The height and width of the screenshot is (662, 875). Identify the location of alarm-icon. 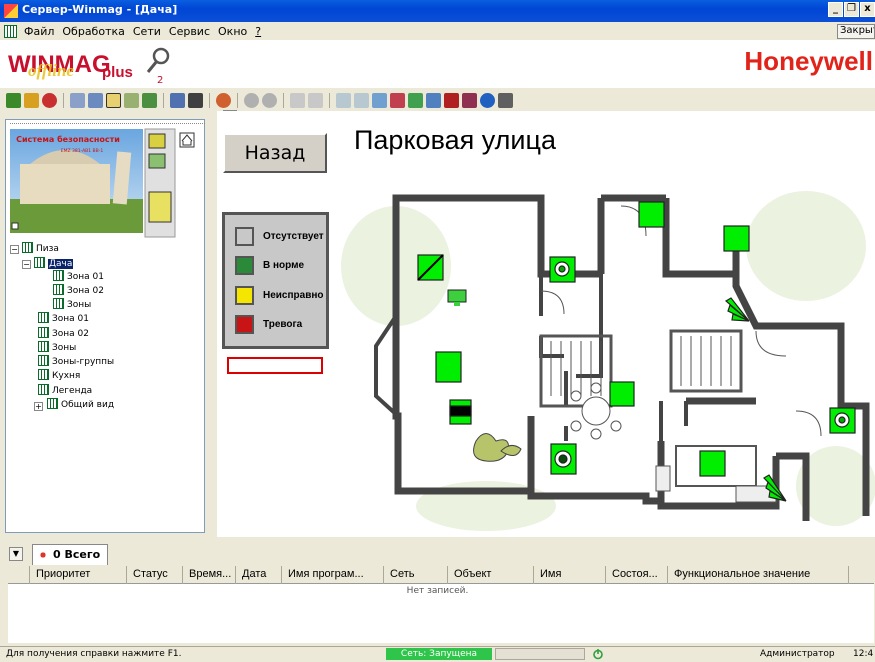
(451, 100).